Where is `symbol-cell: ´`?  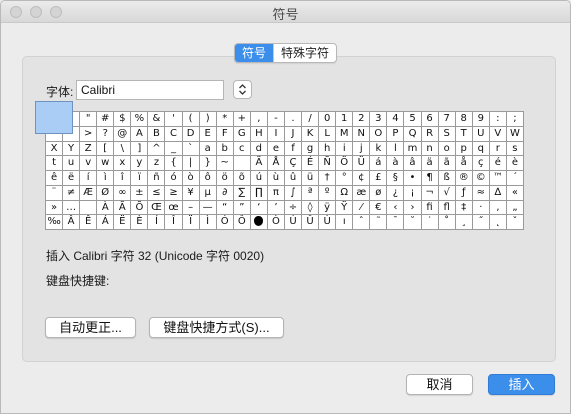
symbol-cell: ´ is located at coordinates (515, 178).